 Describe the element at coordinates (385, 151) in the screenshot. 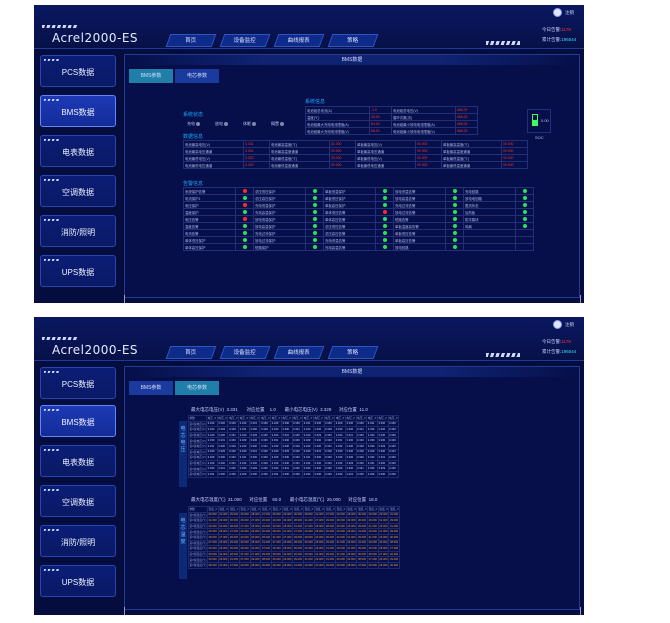

I see `label-cell: 单板最高电压通道` at that location.